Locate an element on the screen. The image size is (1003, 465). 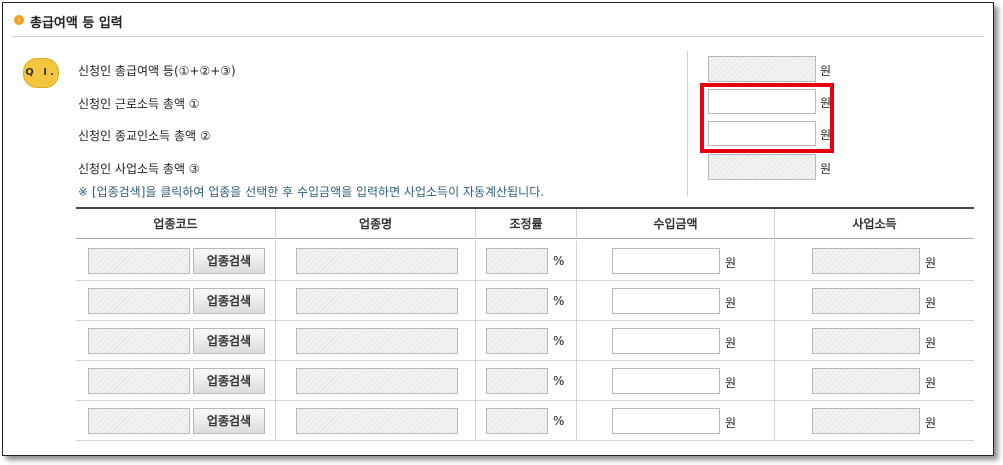
label-total-salary: 신청인 총급여액 등(①+②+③) is located at coordinates (157, 71).